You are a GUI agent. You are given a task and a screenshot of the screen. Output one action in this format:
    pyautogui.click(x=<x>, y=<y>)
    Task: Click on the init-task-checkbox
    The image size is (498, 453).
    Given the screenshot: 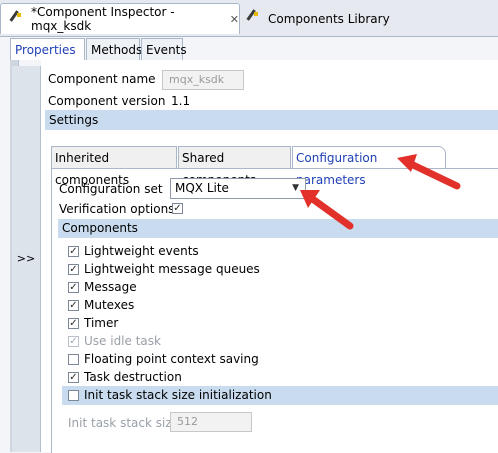 What is the action you would take?
    pyautogui.click(x=73, y=395)
    